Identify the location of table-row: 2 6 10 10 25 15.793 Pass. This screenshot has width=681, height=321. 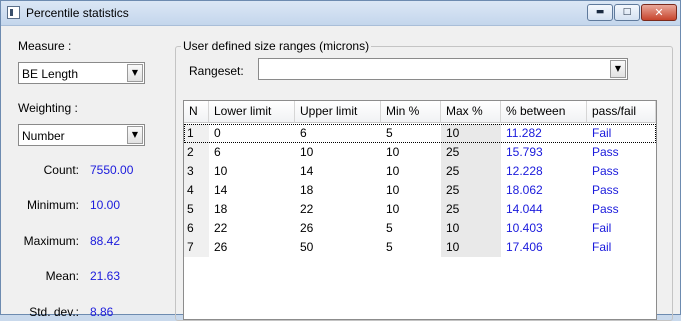
(420, 152).